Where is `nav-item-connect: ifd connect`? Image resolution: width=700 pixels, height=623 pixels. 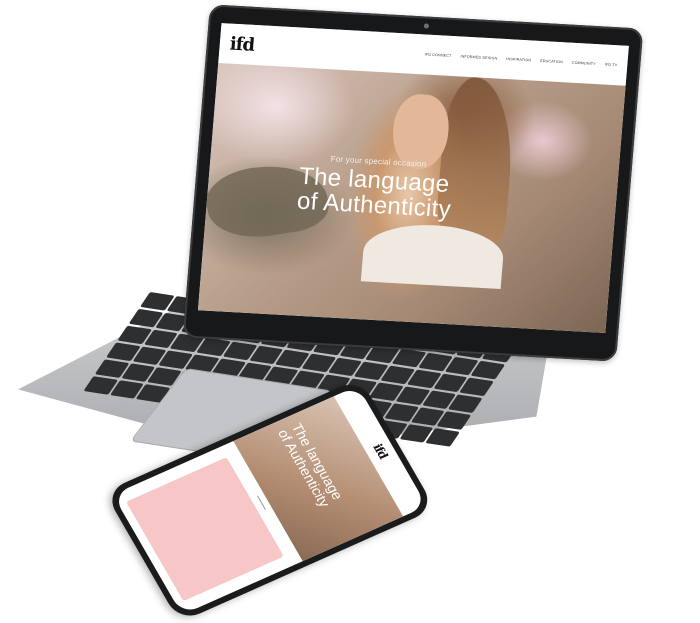 nav-item-connect: ifd connect is located at coordinates (438, 54).